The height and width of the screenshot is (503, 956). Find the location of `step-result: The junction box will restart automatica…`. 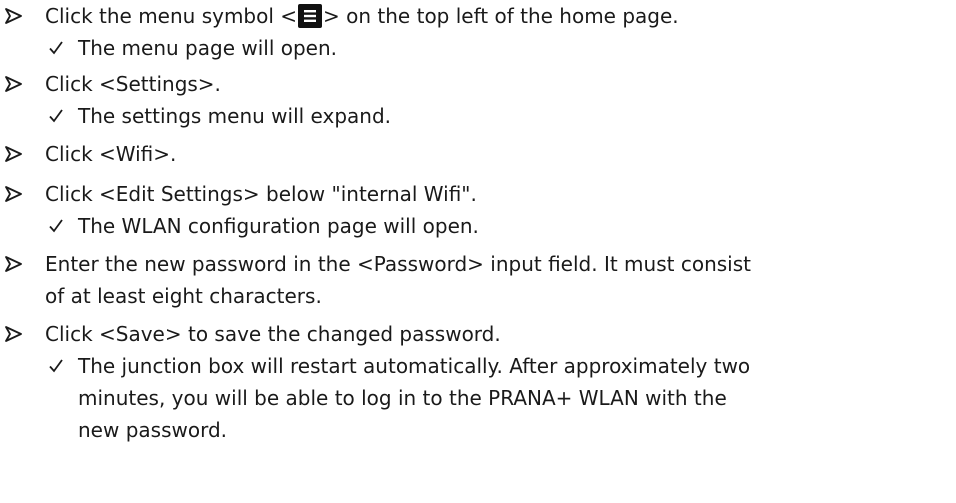

step-result: The junction box will restart automatica… is located at coordinates (478, 366).